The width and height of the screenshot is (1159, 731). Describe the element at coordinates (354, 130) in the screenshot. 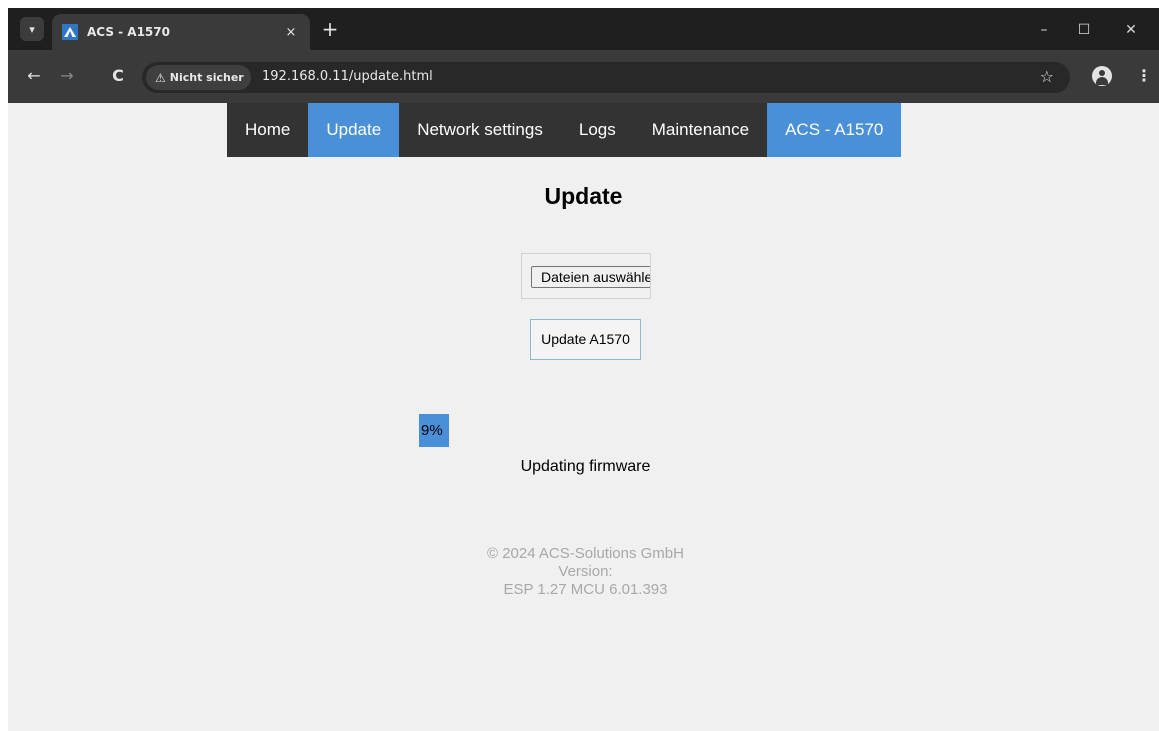

I see `nav-update: Update` at that location.